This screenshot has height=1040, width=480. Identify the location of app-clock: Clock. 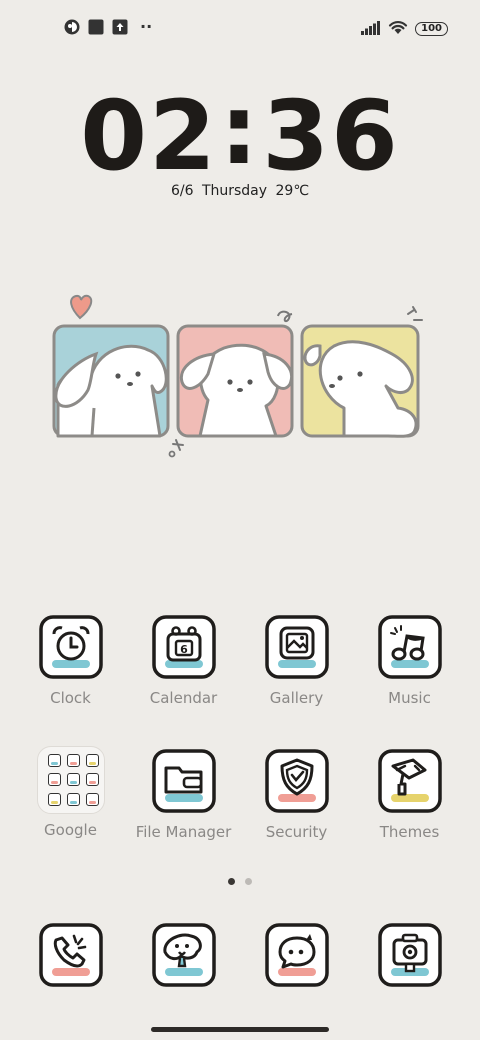
(70, 660).